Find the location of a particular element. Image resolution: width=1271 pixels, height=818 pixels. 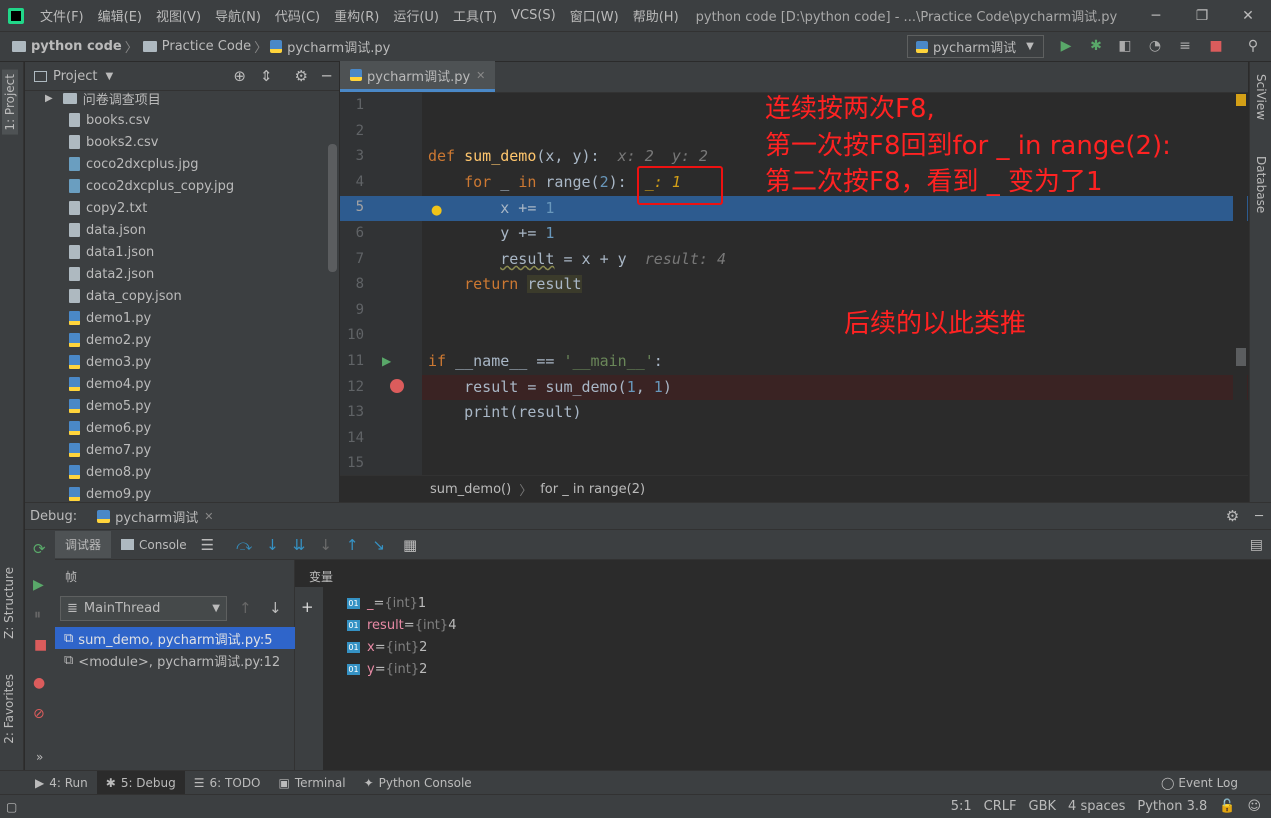

thread-select: ≣ MainThread ▼ is located at coordinates (143, 608).